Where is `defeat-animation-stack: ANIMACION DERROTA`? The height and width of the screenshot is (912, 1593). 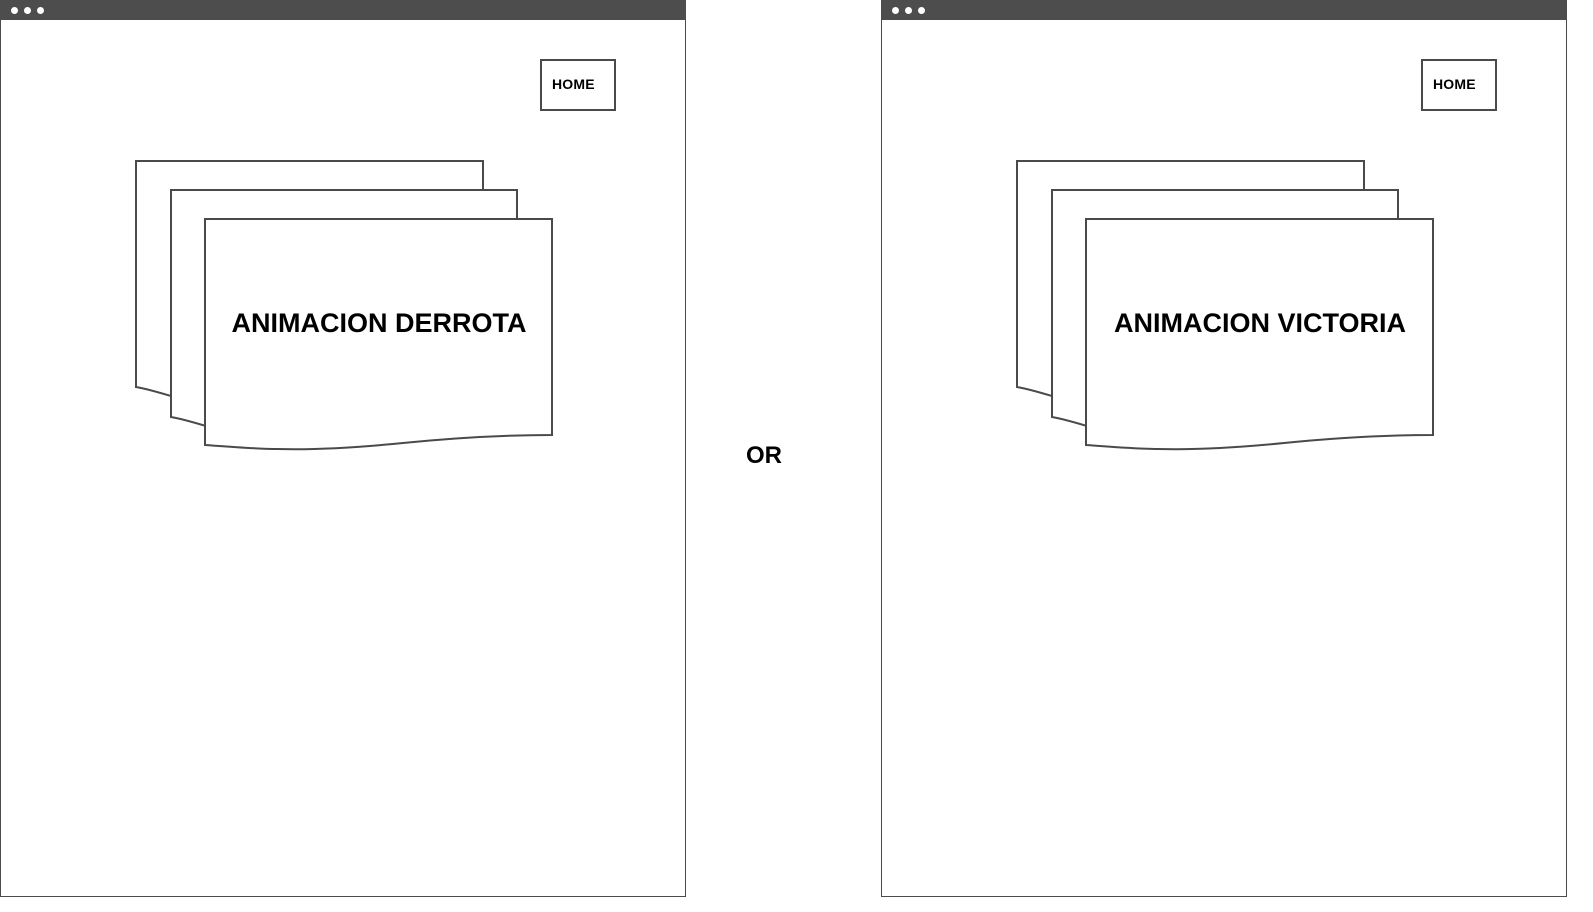
defeat-animation-stack: ANIMACION DERROTA is located at coordinates (346, 306).